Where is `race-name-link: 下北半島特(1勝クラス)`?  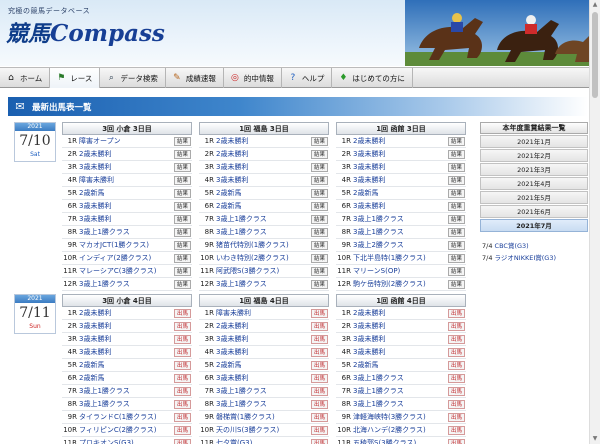
race-name-link: 下北半島特(1勝クラス) is located at coordinates (389, 258).